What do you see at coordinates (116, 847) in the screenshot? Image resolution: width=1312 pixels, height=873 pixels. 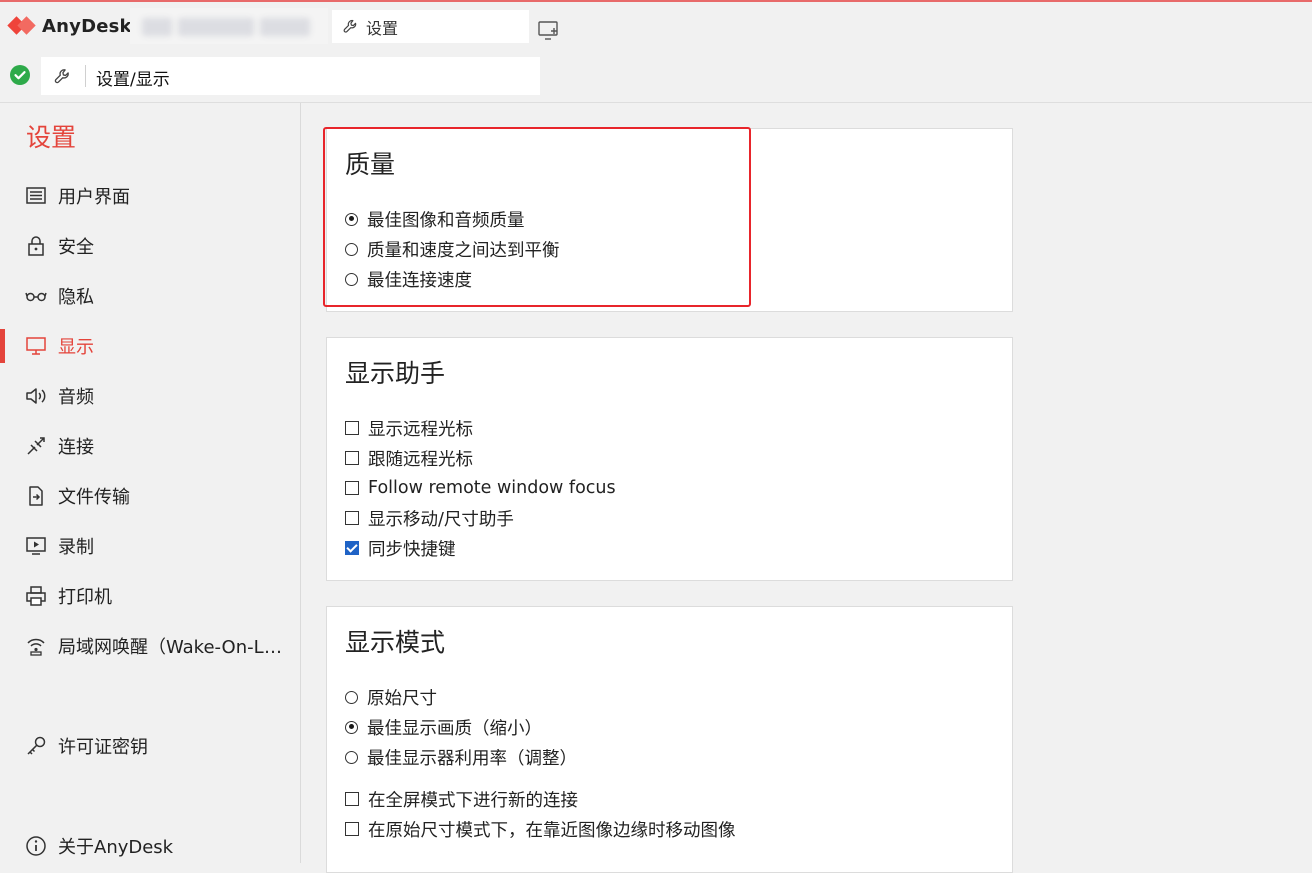 I see `sidebar-item-label: 关于AnyDesk` at bounding box center [116, 847].